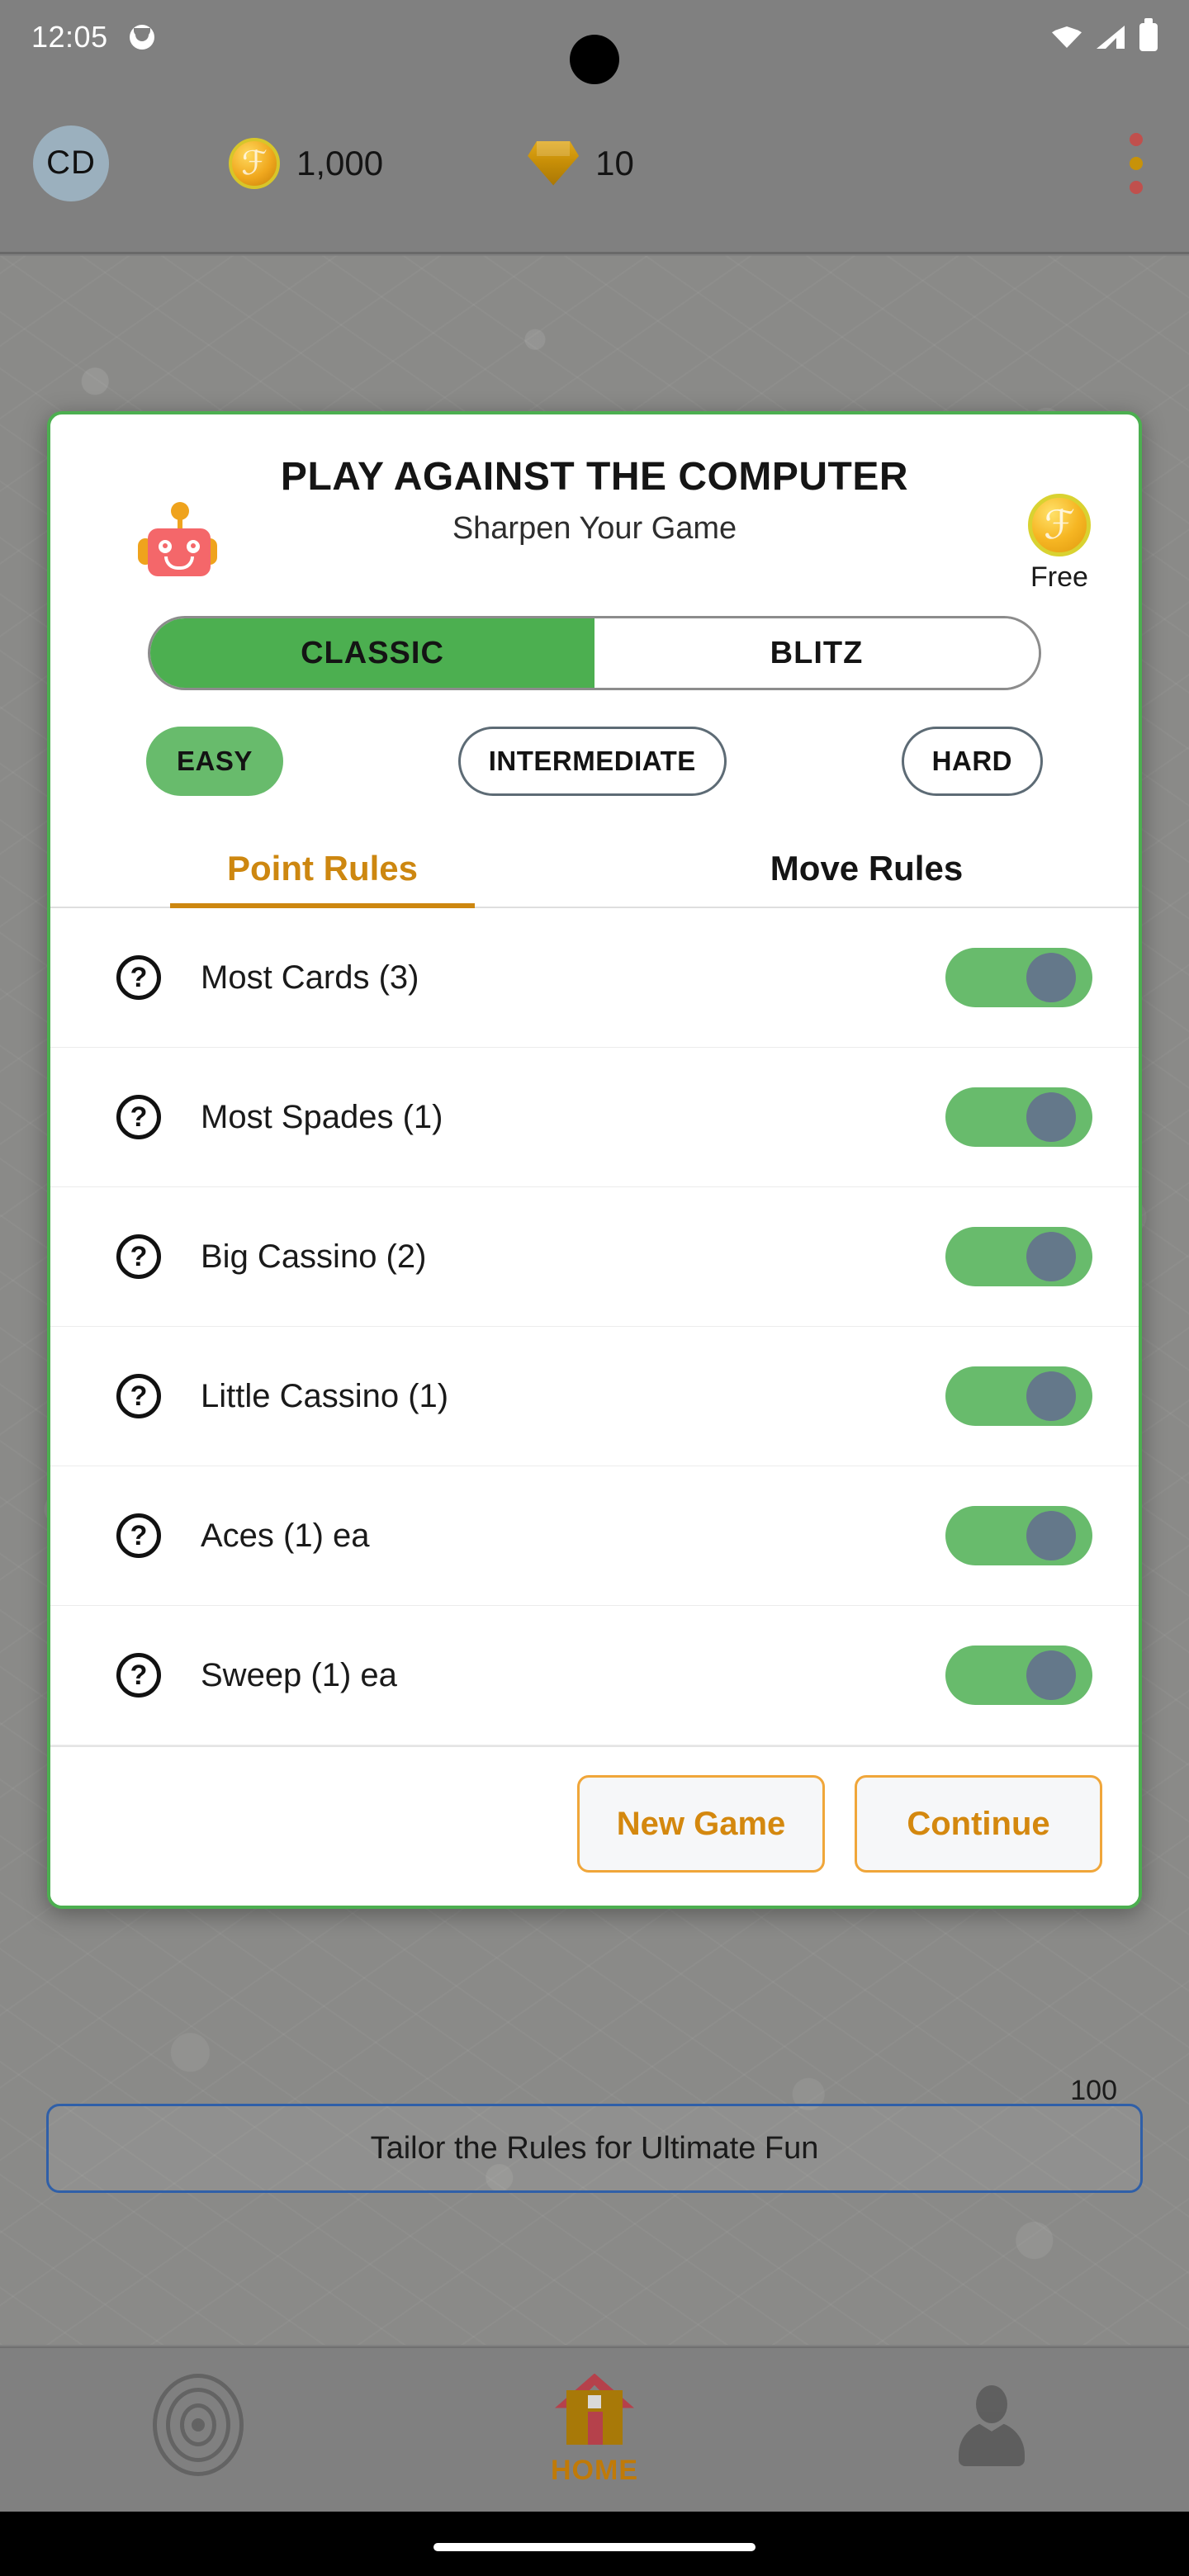 Image resolution: width=1189 pixels, height=2576 pixels. I want to click on table-row: ? Most Cards (3), so click(594, 978).